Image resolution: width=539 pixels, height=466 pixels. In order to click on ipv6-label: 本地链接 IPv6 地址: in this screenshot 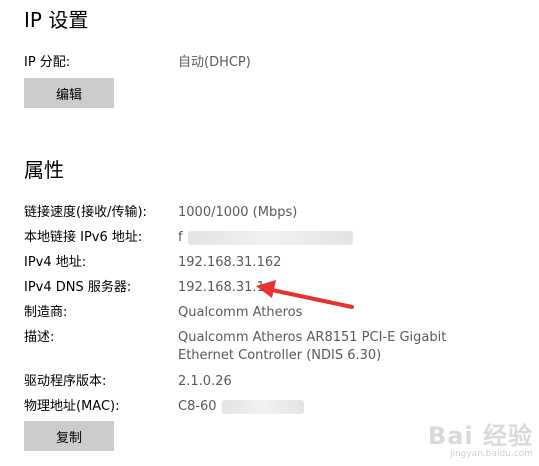, I will do `click(83, 237)`.